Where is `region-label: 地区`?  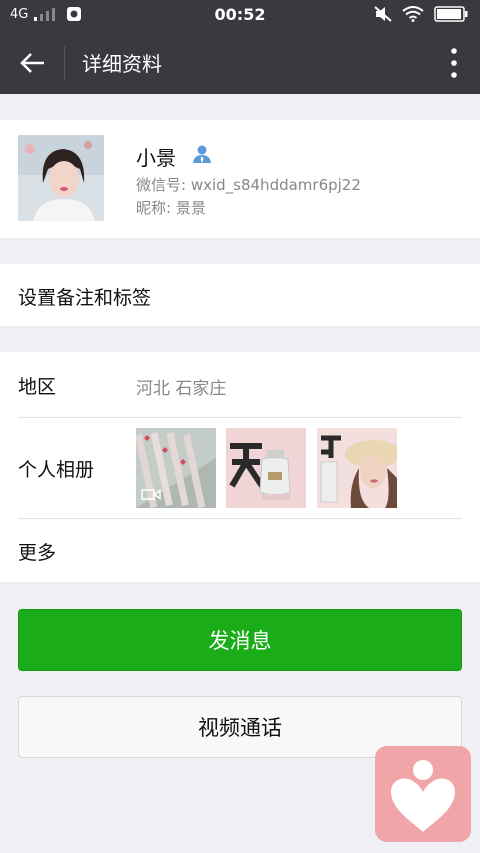
region-label: 地区 is located at coordinates (37, 387).